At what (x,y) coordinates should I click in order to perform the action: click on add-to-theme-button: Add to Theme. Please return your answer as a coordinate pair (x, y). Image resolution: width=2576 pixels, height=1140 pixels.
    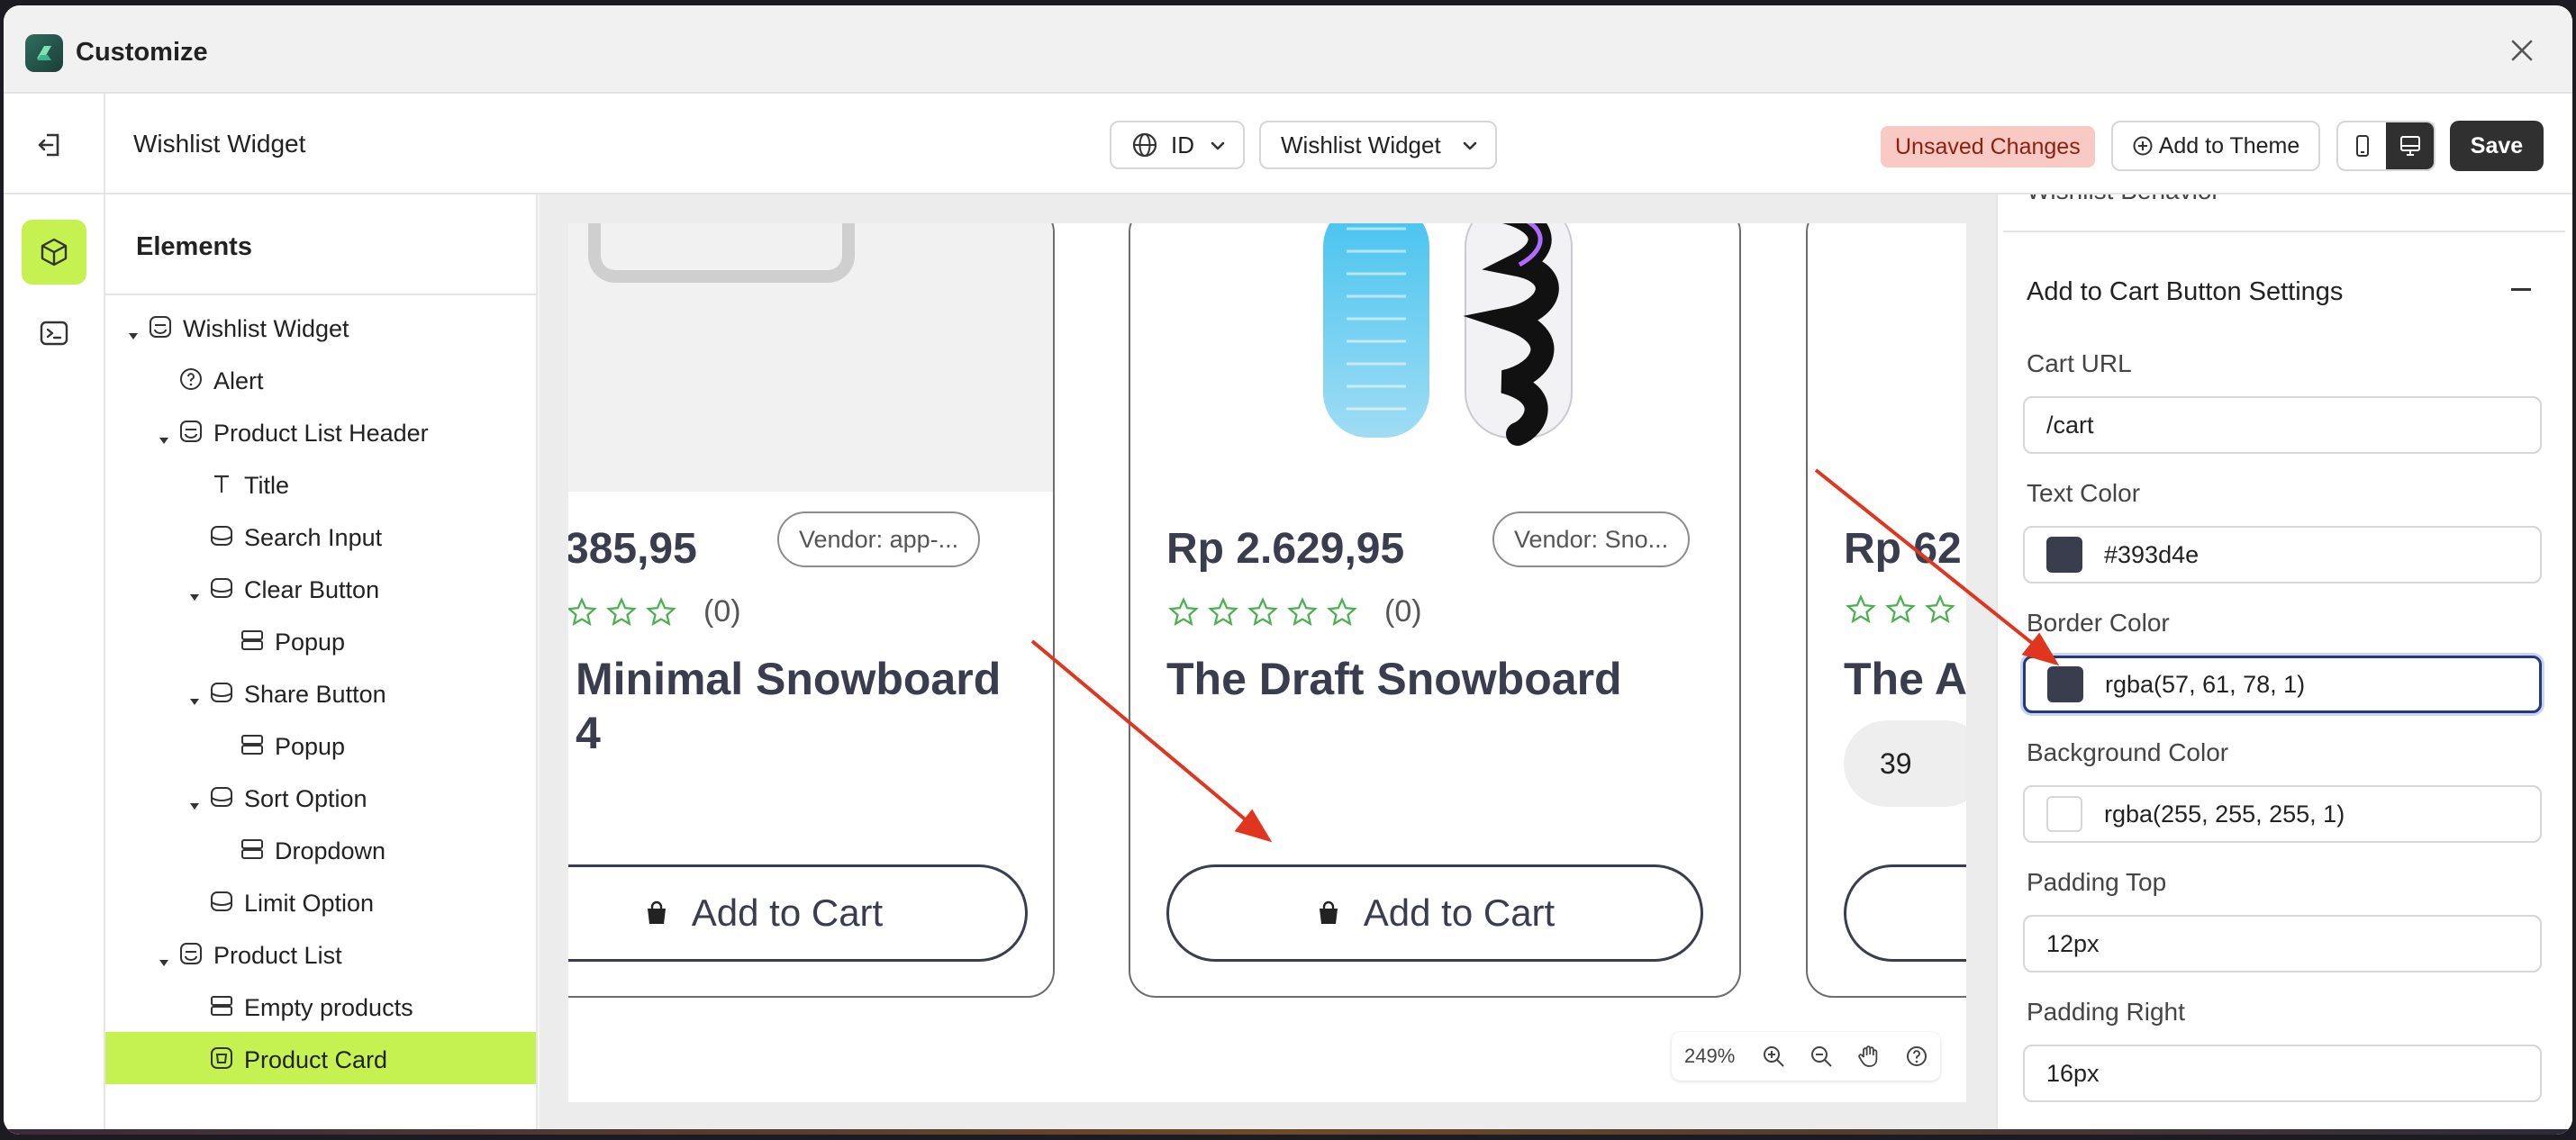
    Looking at the image, I should click on (2215, 146).